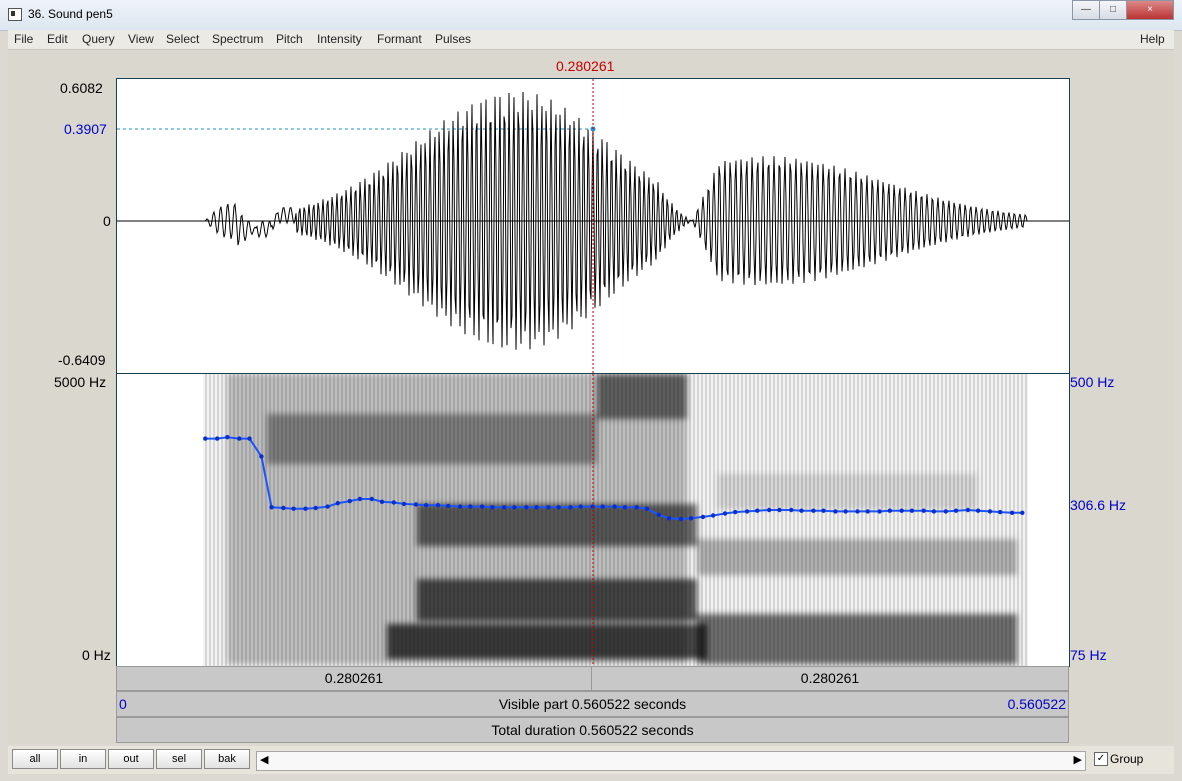  What do you see at coordinates (57, 39) in the screenshot?
I see `menu-edit: Edit` at bounding box center [57, 39].